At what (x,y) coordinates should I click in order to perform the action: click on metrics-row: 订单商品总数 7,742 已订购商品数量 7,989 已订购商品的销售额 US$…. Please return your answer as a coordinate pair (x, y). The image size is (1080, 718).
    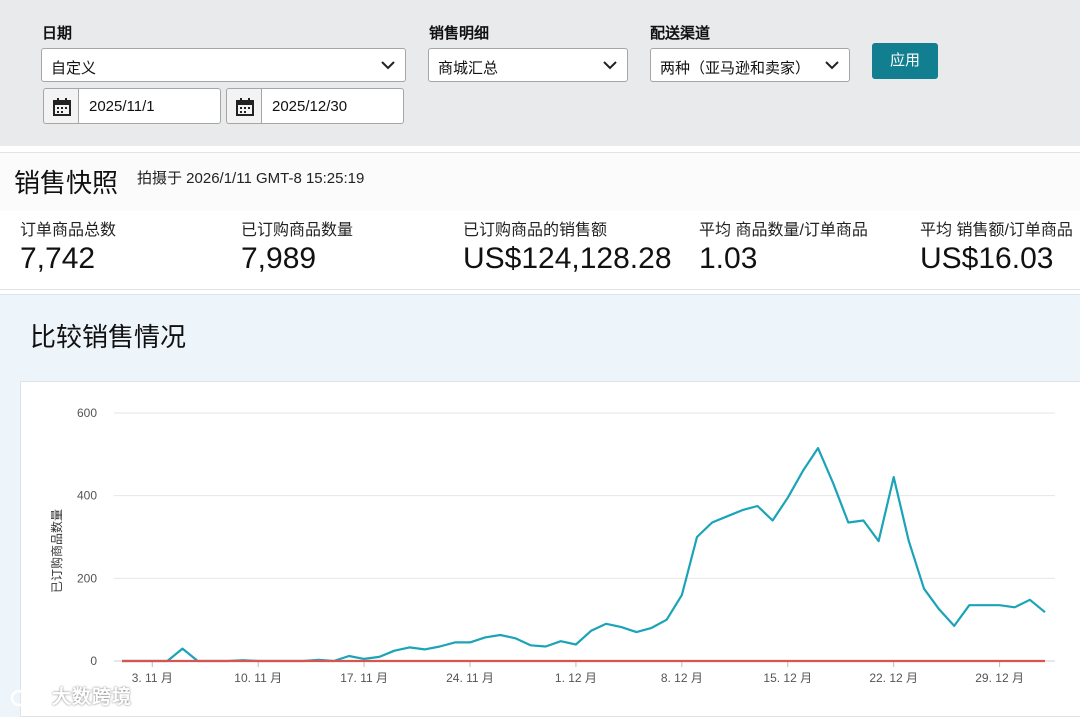
    Looking at the image, I should click on (540, 250).